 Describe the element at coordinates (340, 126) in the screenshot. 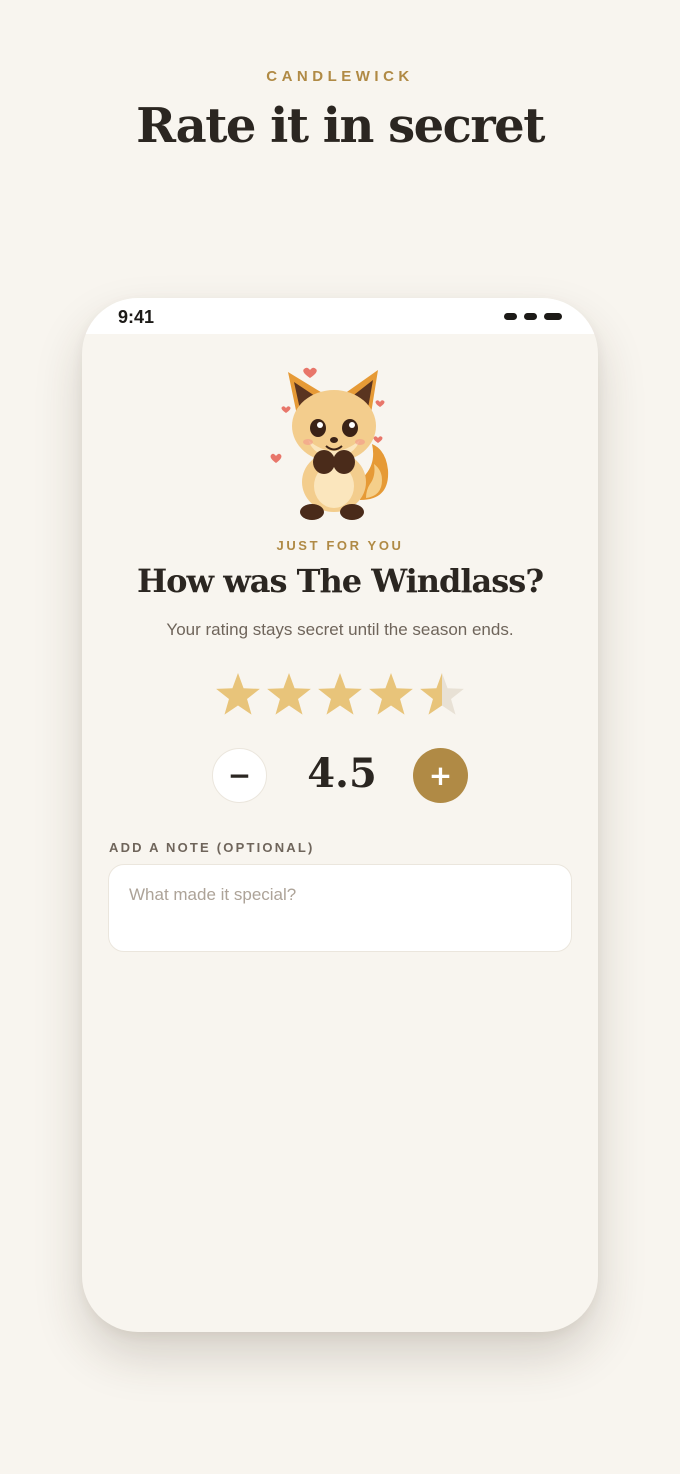

I see `page-title: Rate it in secret` at that location.